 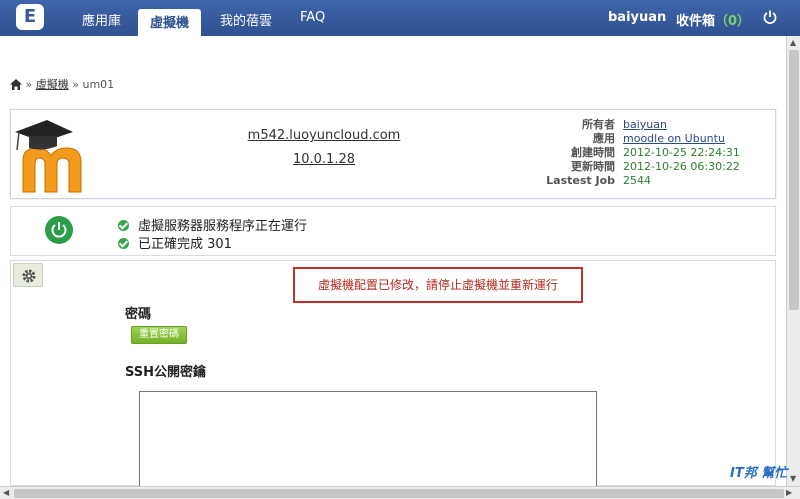 What do you see at coordinates (101, 19) in the screenshot?
I see `nav-tab-app-library: 應用庫` at bounding box center [101, 19].